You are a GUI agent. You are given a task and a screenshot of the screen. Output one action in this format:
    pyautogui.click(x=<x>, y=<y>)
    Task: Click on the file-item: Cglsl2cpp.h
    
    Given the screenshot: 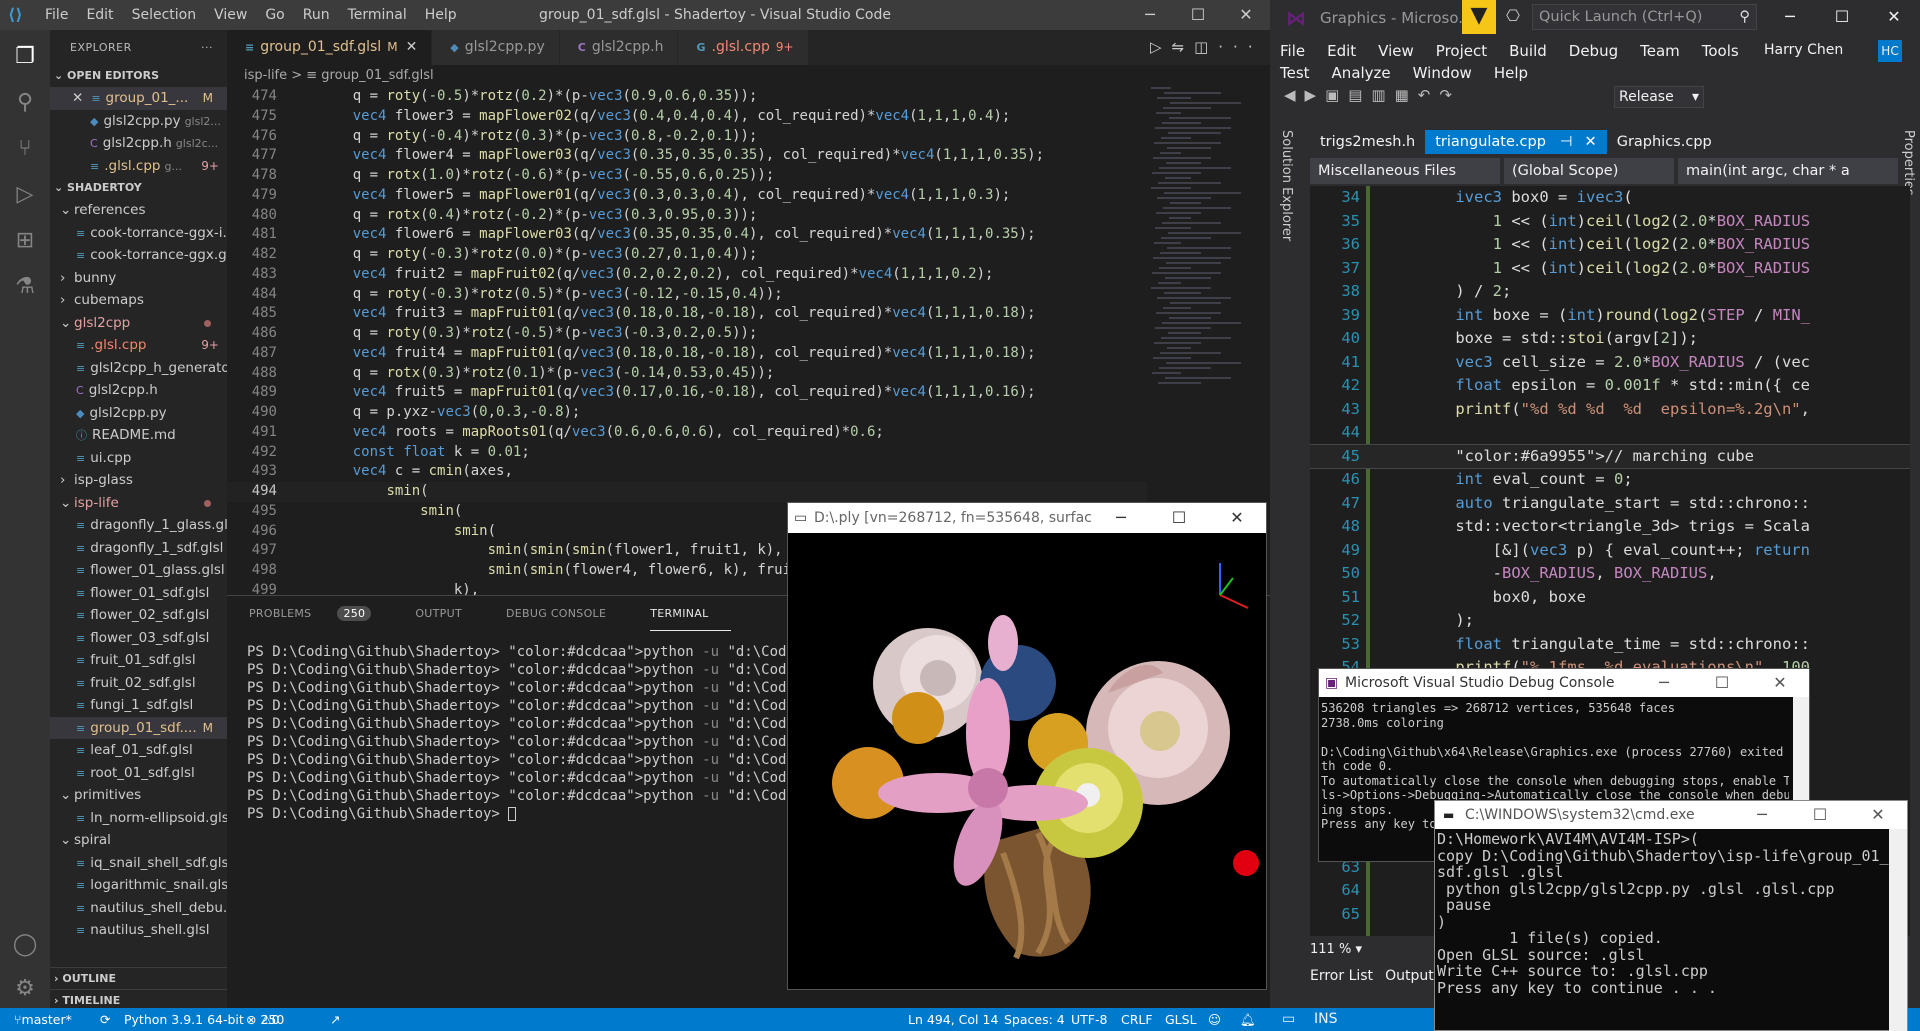 What is the action you would take?
    pyautogui.click(x=138, y=390)
    